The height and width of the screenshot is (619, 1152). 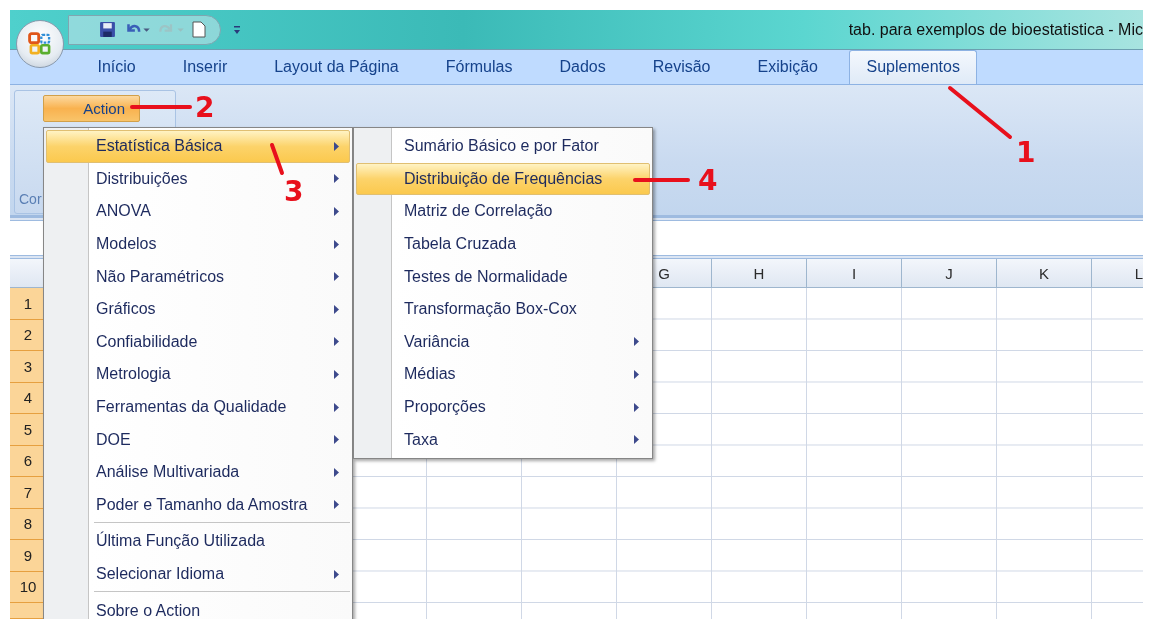 What do you see at coordinates (421, 439) in the screenshot?
I see `menu-item: Taxa` at bounding box center [421, 439].